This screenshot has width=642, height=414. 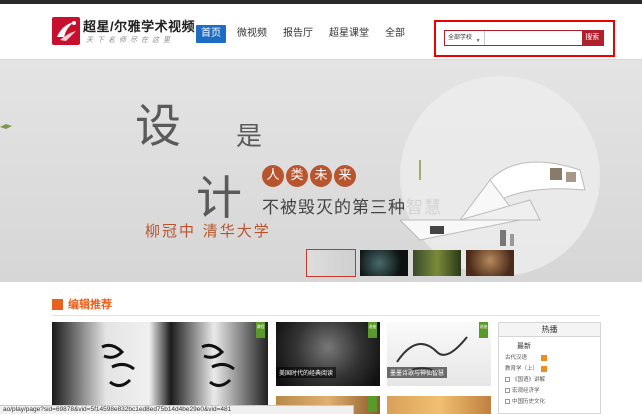 What do you see at coordinates (417, 372) in the screenshot?
I see `video-card-caption: 墨墨诗歌与神仙智慧` at bounding box center [417, 372].